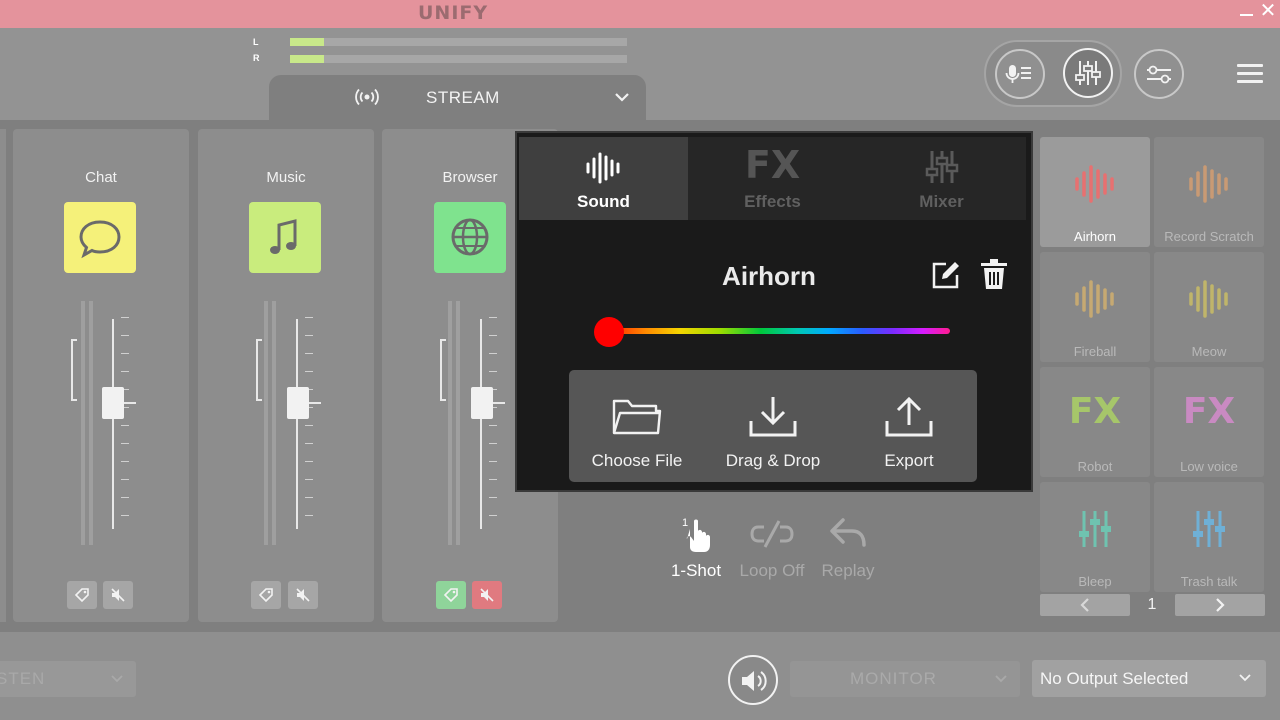  Describe the element at coordinates (909, 426) in the screenshot. I see `export-button: Export` at that location.